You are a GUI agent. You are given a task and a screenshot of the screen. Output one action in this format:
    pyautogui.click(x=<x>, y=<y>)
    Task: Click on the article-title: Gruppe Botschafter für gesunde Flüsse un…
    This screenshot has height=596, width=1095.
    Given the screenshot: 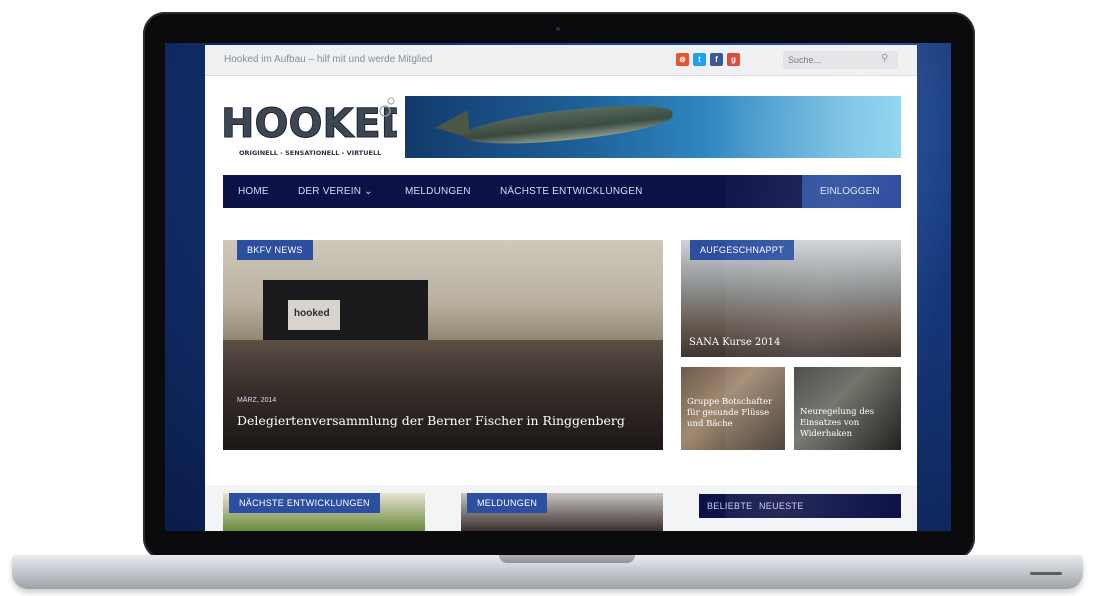 What is the action you would take?
    pyautogui.click(x=735, y=413)
    